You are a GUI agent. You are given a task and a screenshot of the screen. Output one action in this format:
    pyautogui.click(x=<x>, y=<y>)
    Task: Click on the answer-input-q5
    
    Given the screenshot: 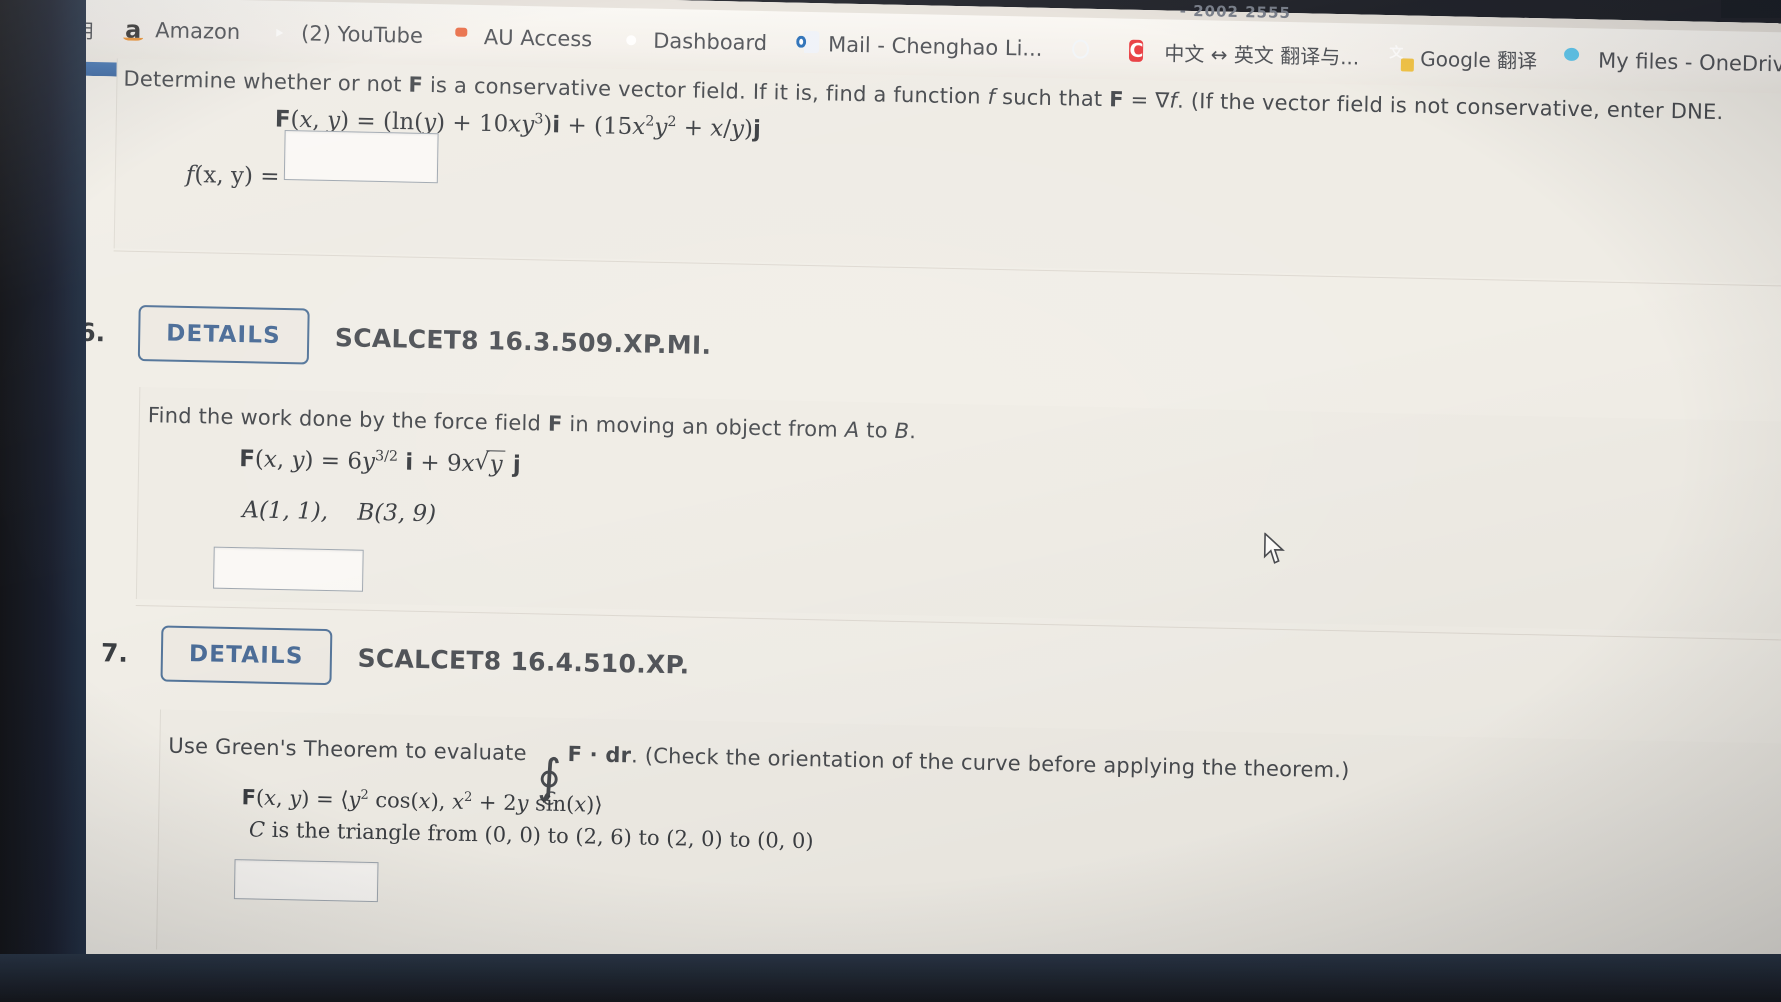 What is the action you would take?
    pyautogui.click(x=361, y=156)
    